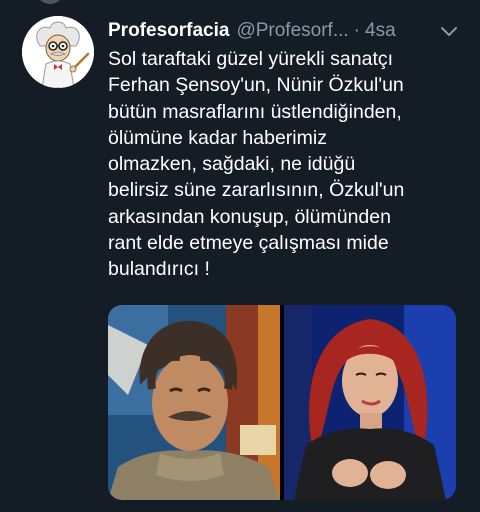 The image size is (480, 512). I want to click on timestamp: 4sa, so click(380, 31).